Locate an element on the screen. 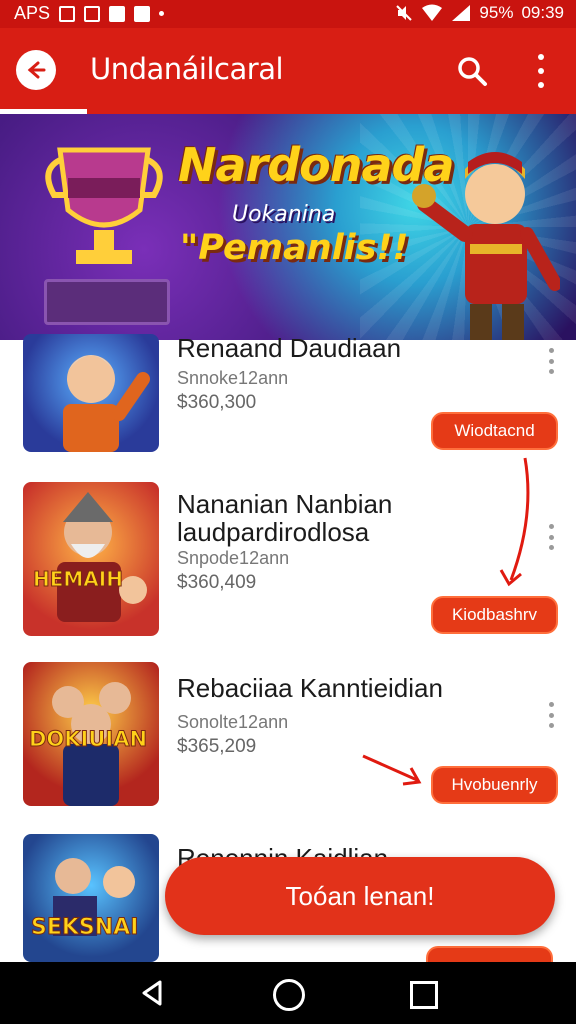  item-action-button: Hvobuenrly is located at coordinates (494, 785).